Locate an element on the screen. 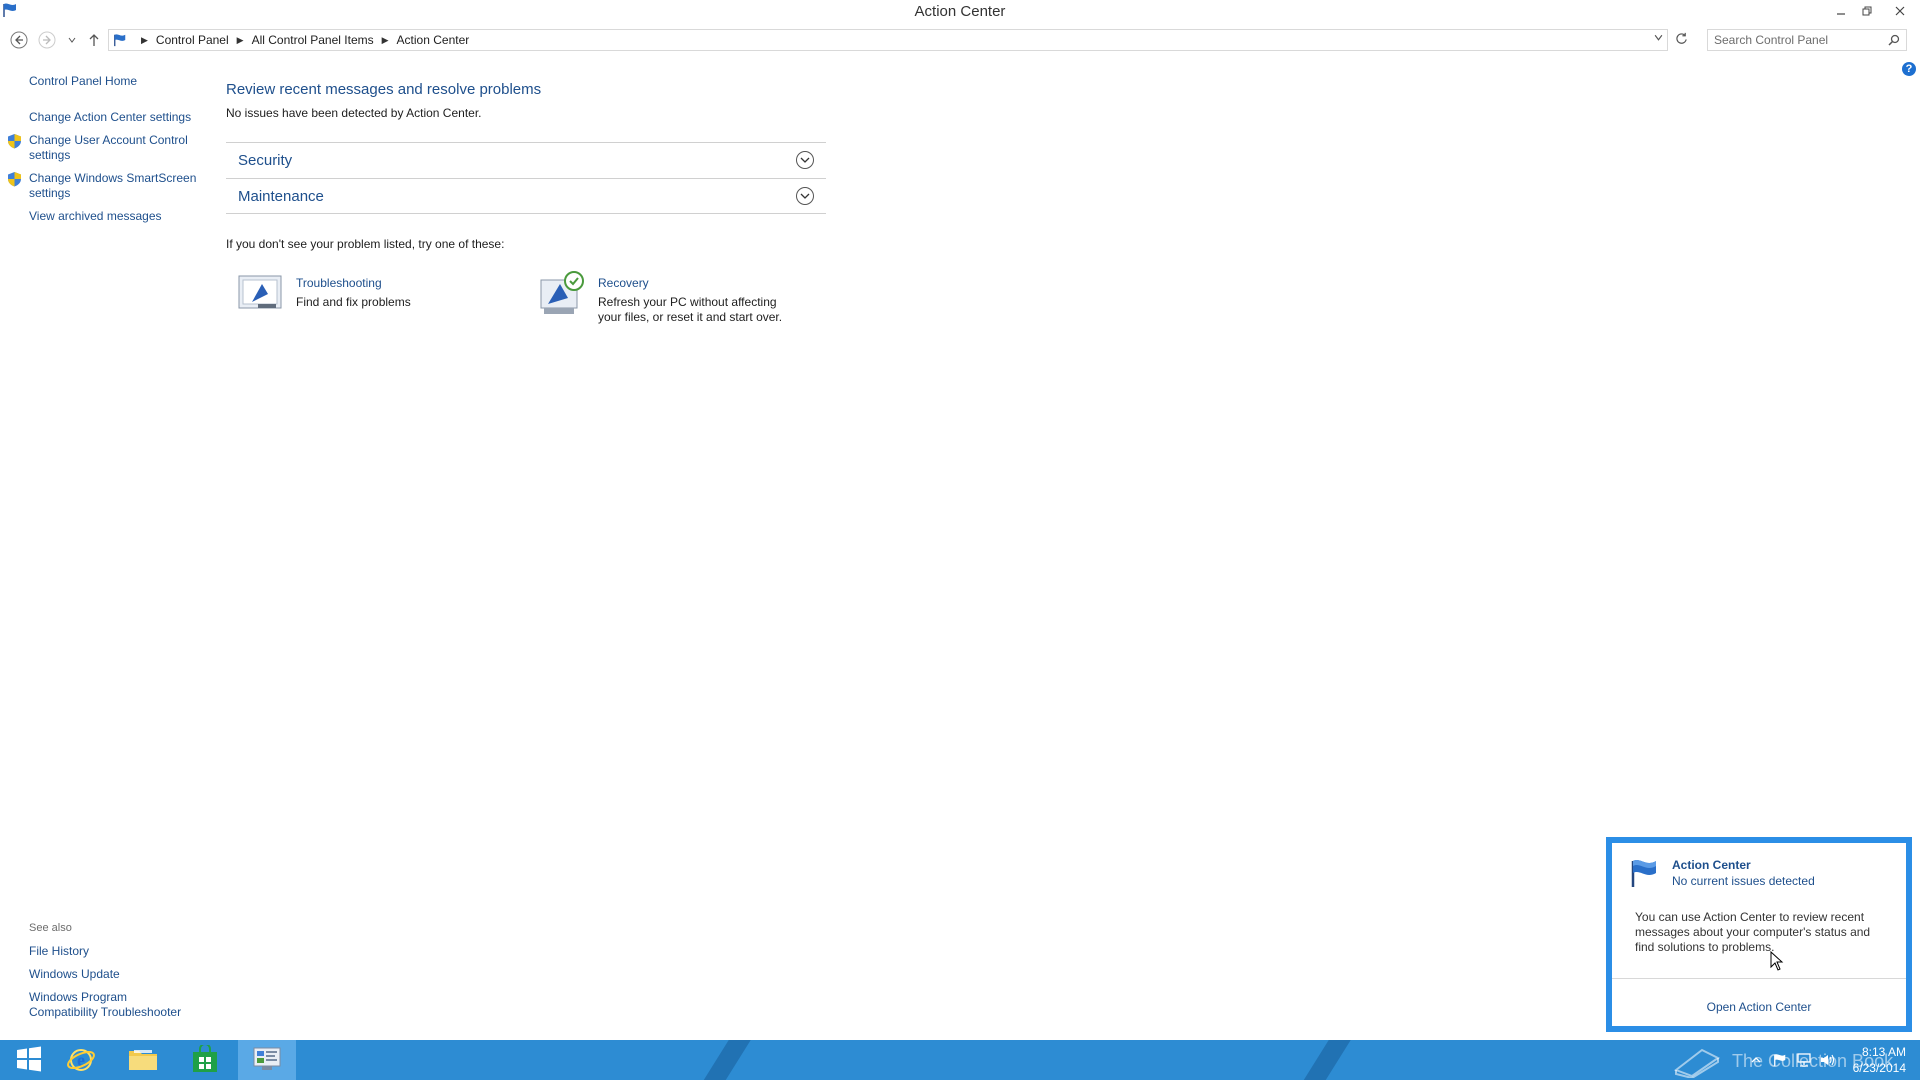  show-hidden-icons-chevron-icon is located at coordinates (1756, 1060).